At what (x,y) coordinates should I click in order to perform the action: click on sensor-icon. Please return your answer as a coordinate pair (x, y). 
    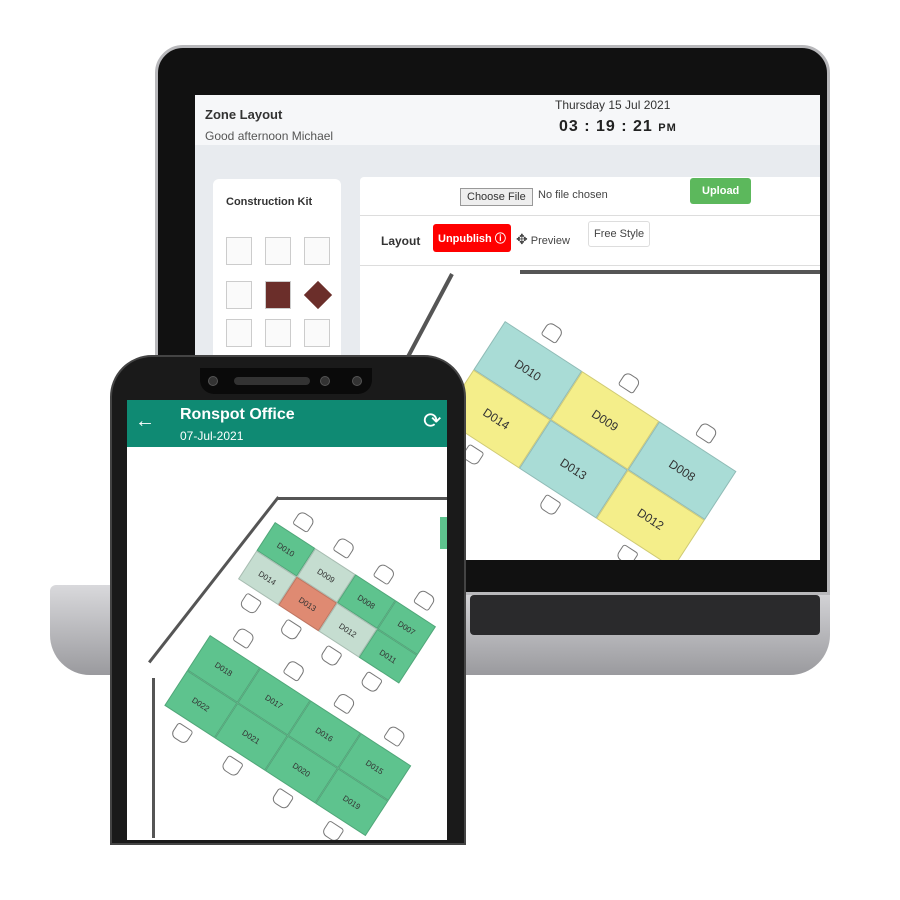
    Looking at the image, I should click on (357, 381).